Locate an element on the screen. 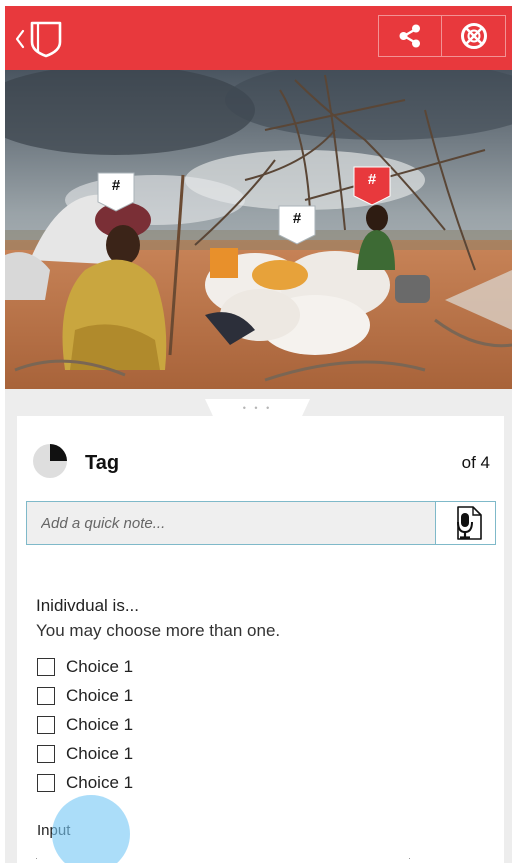  back-document-icon is located at coordinates (38, 39).